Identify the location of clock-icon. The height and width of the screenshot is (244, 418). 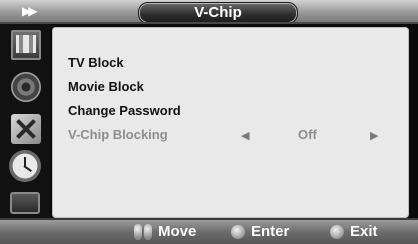
(25, 166).